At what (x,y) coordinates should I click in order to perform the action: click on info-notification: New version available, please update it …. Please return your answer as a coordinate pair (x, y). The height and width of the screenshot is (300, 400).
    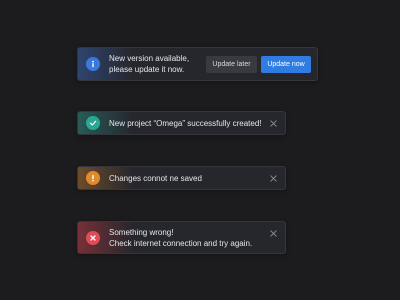
    Looking at the image, I should click on (197, 64).